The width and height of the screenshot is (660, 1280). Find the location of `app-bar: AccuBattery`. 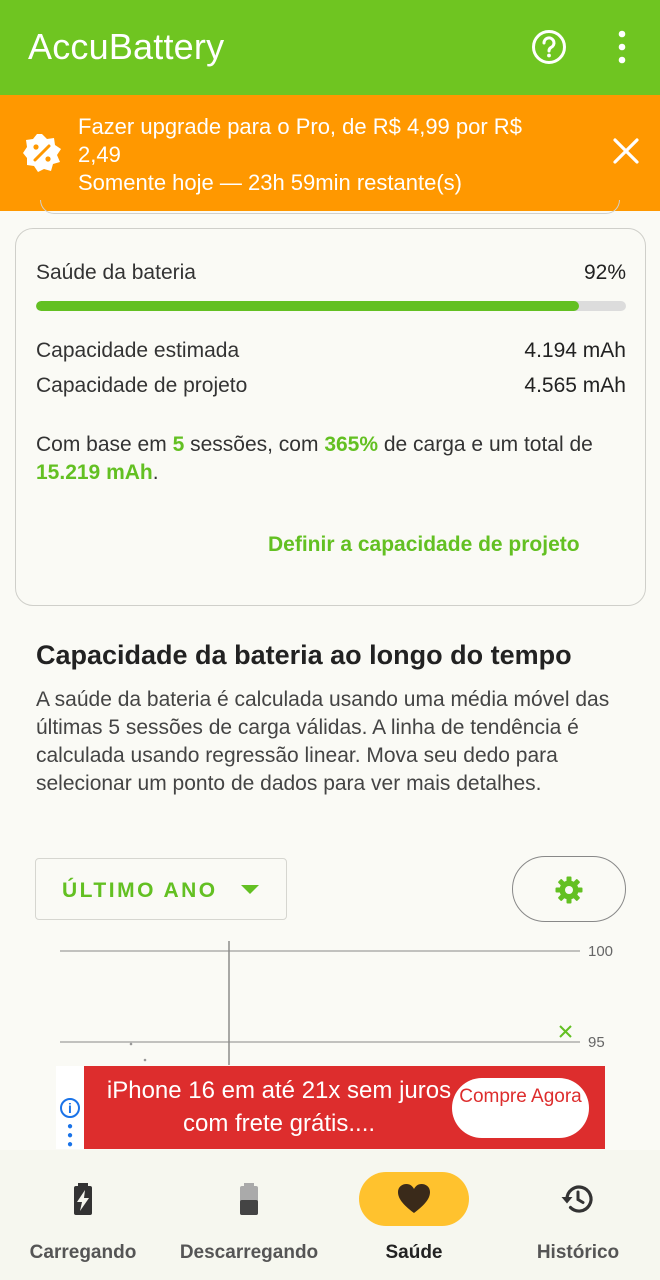

app-bar: AccuBattery is located at coordinates (330, 47).